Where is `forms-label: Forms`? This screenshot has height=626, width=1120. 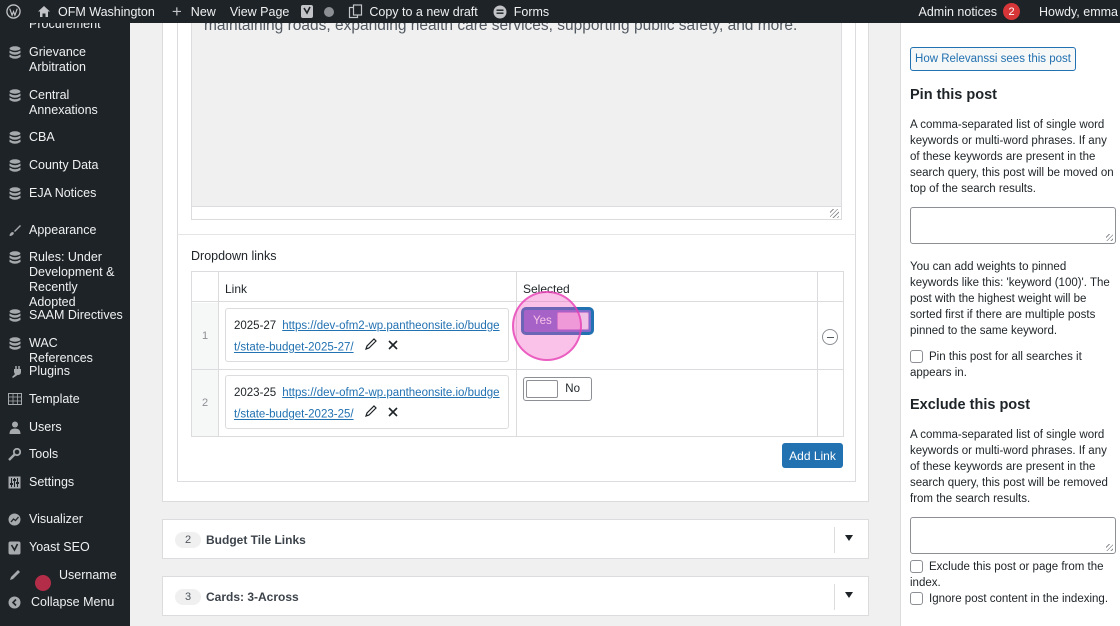 forms-label: Forms is located at coordinates (531, 11).